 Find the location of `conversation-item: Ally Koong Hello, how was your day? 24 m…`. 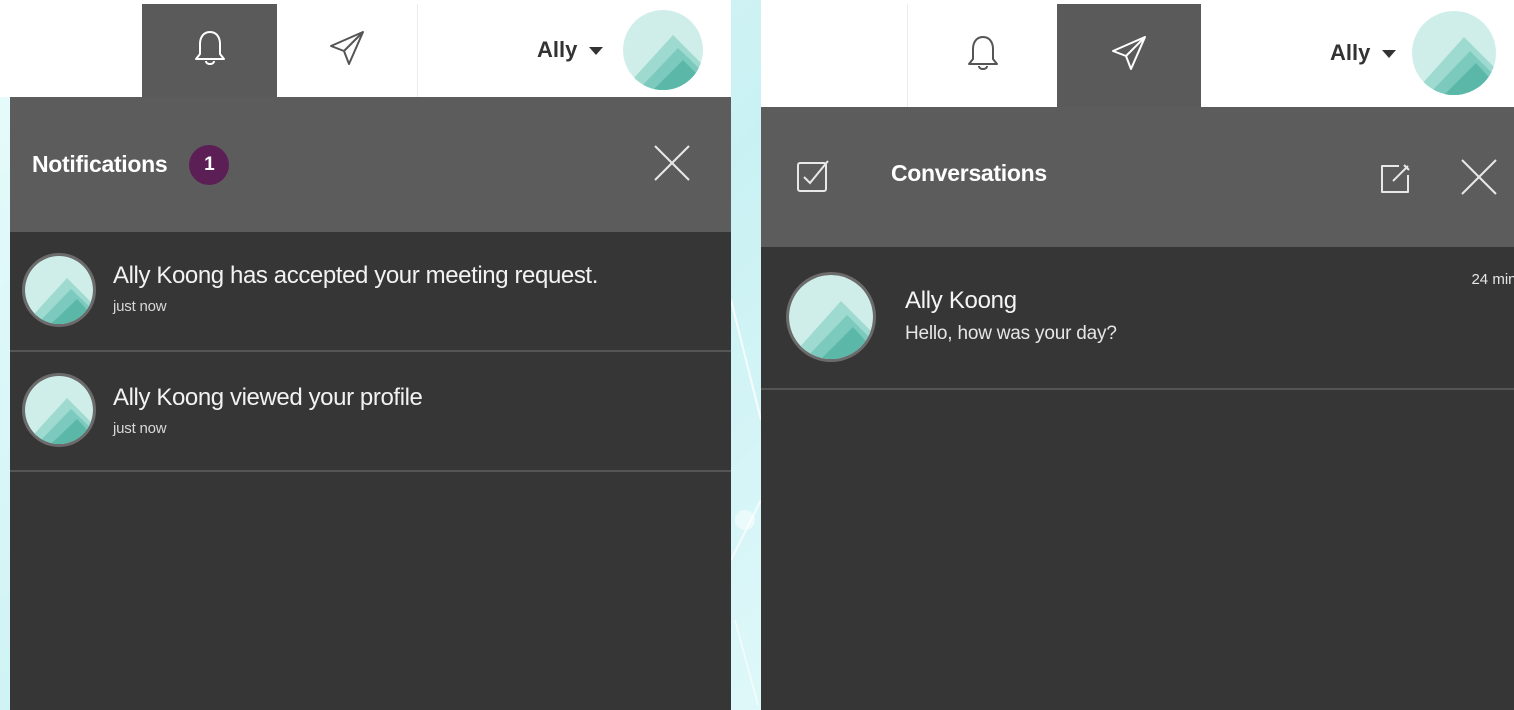

conversation-item: Ally Koong Hello, how was your day? 24 m… is located at coordinates (1137, 318).